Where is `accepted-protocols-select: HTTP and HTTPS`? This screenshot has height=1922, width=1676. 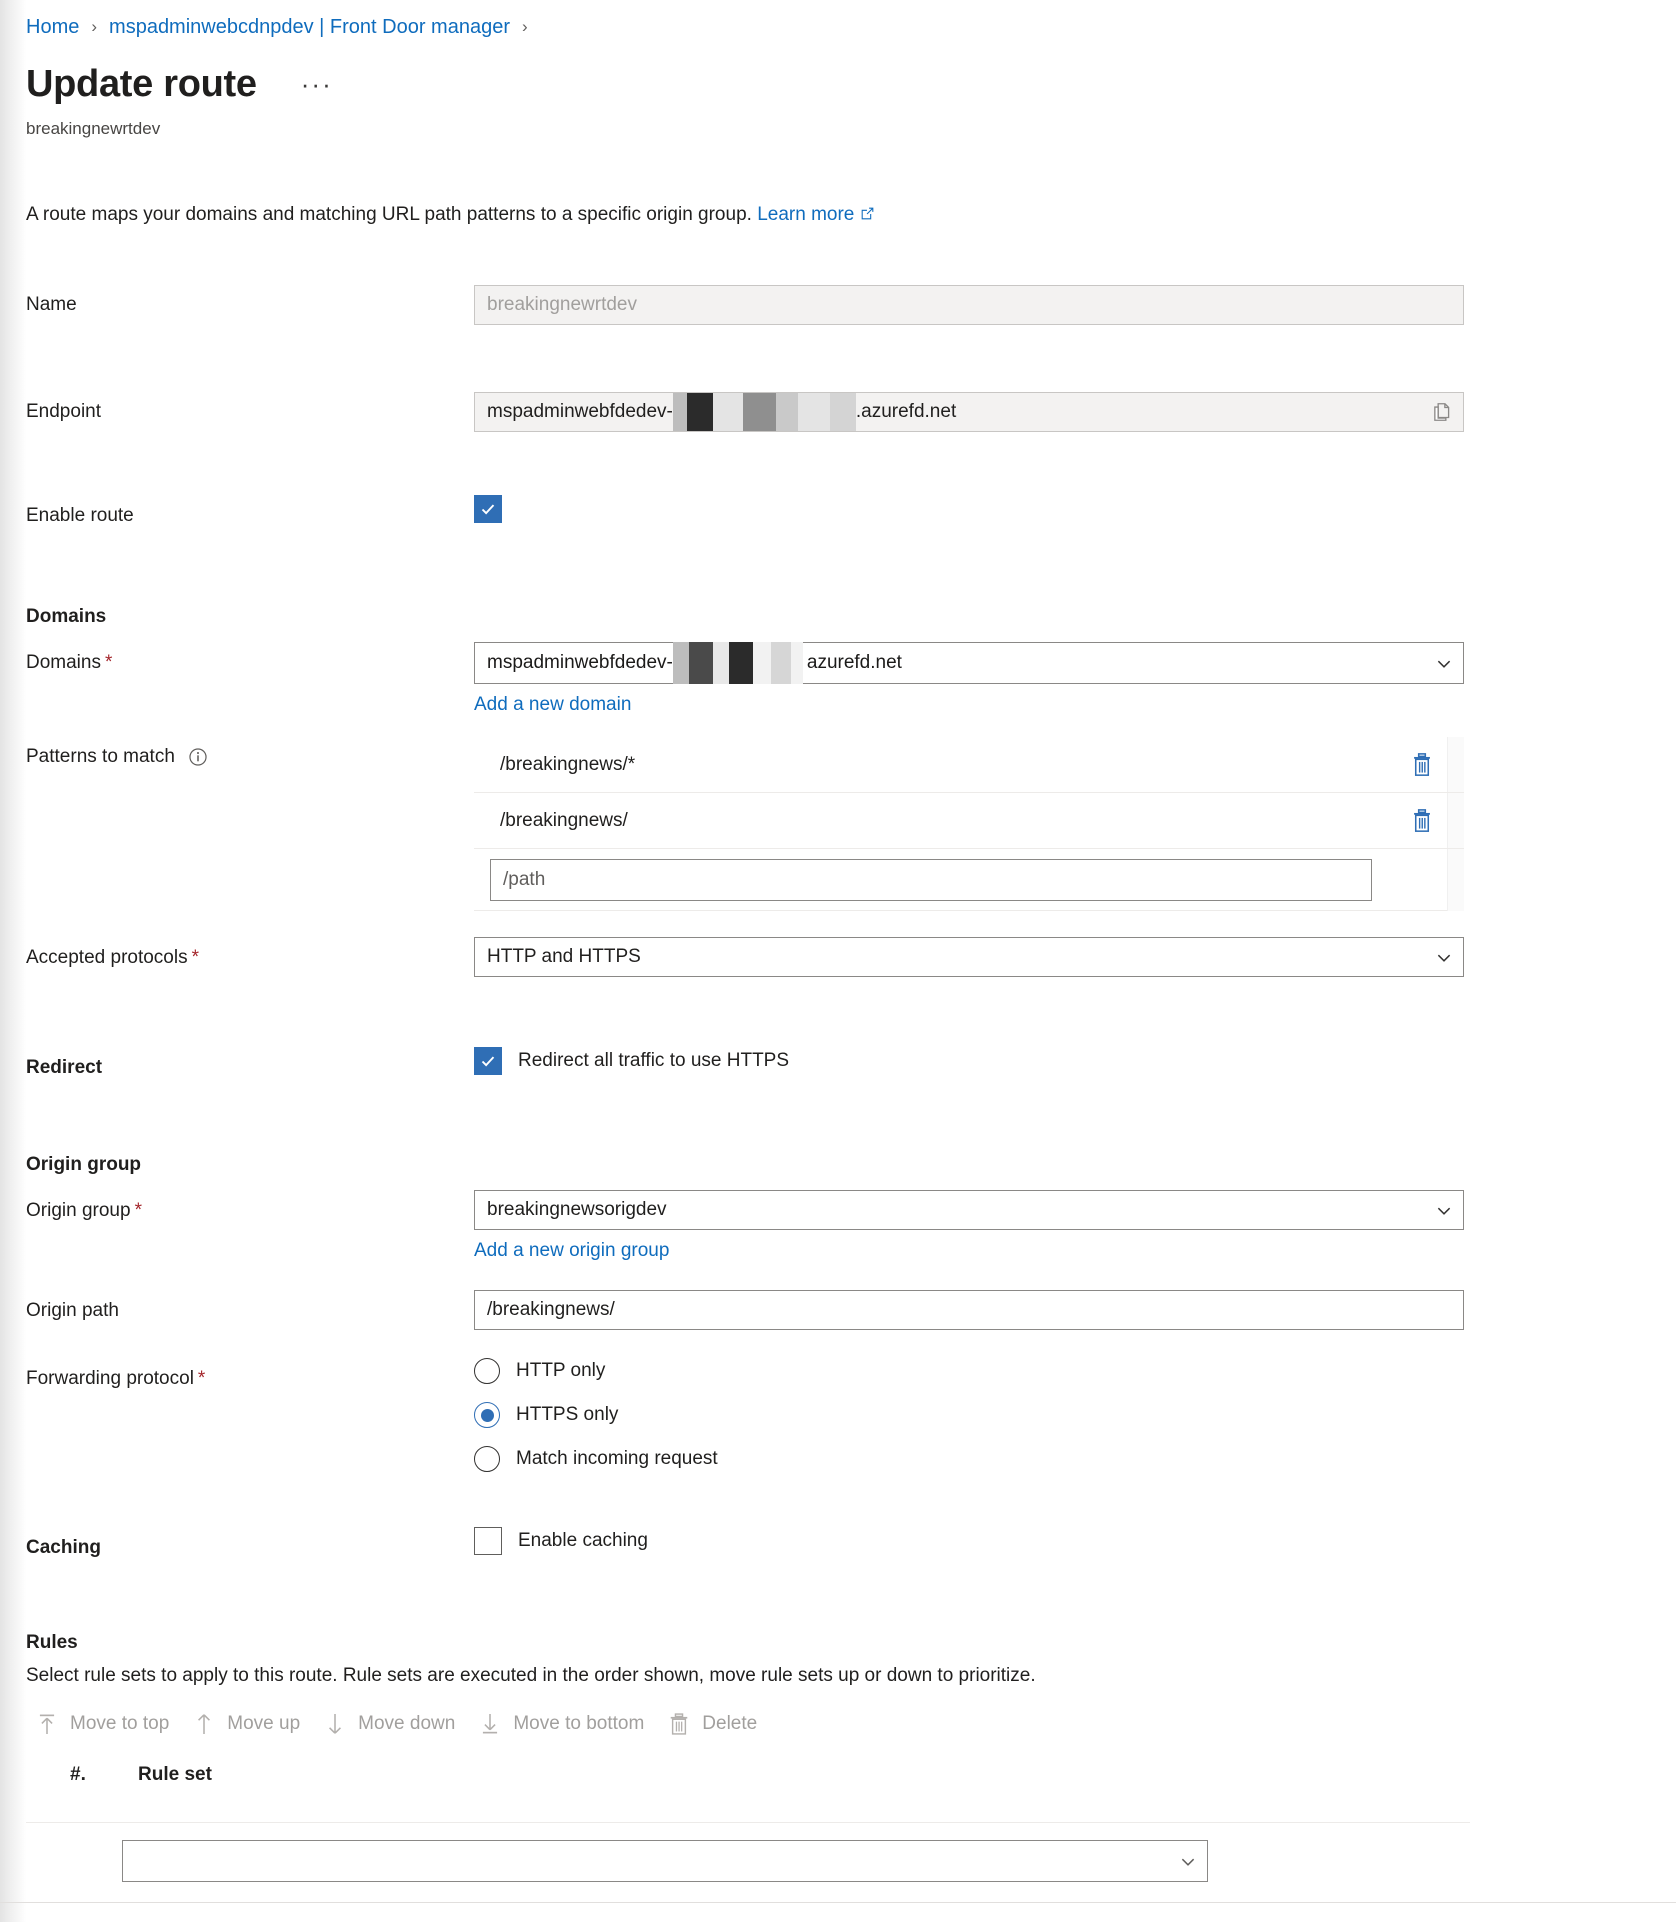 accepted-protocols-select: HTTP and HTTPS is located at coordinates (969, 957).